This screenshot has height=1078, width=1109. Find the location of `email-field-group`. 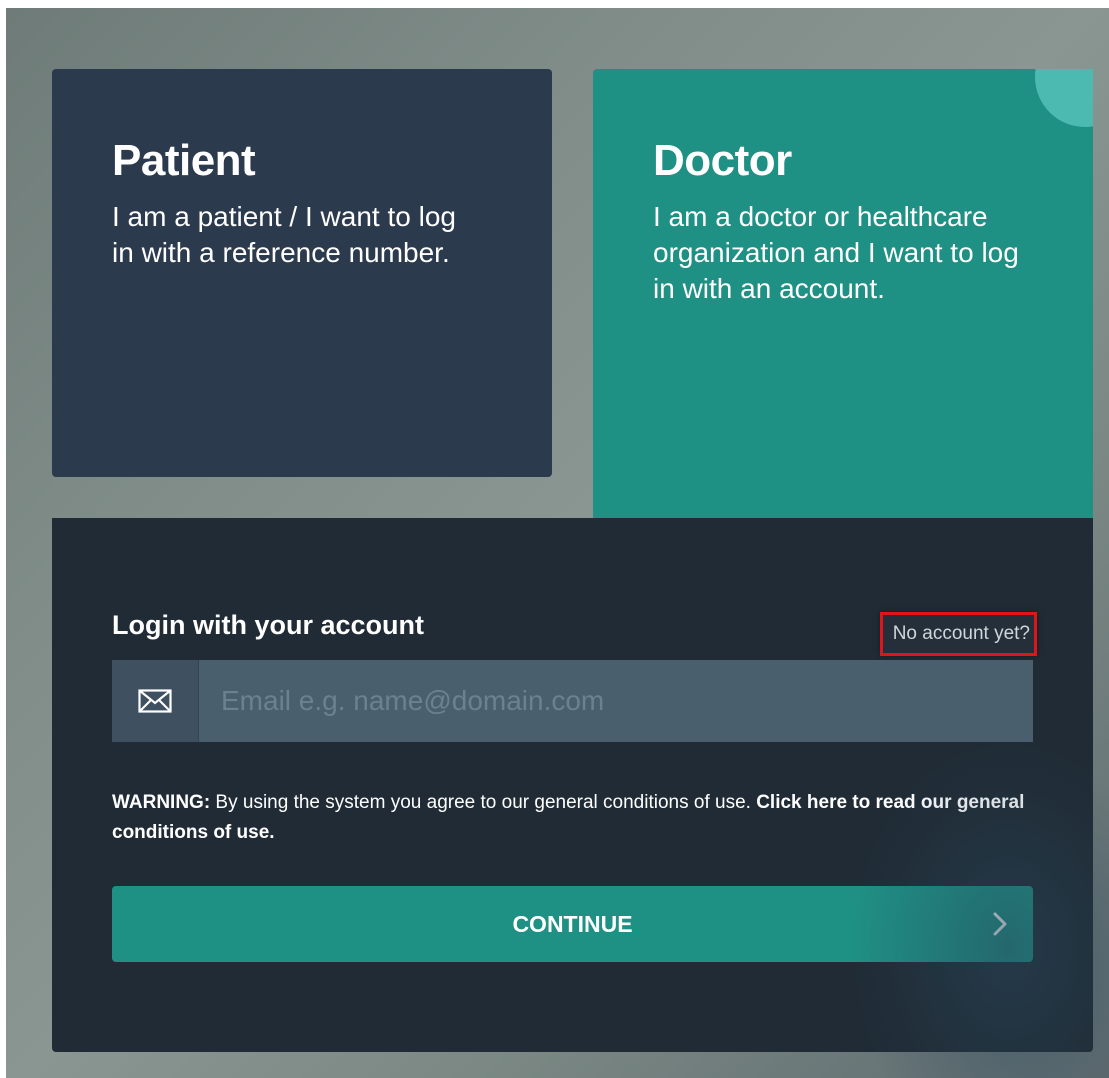

email-field-group is located at coordinates (572, 701).